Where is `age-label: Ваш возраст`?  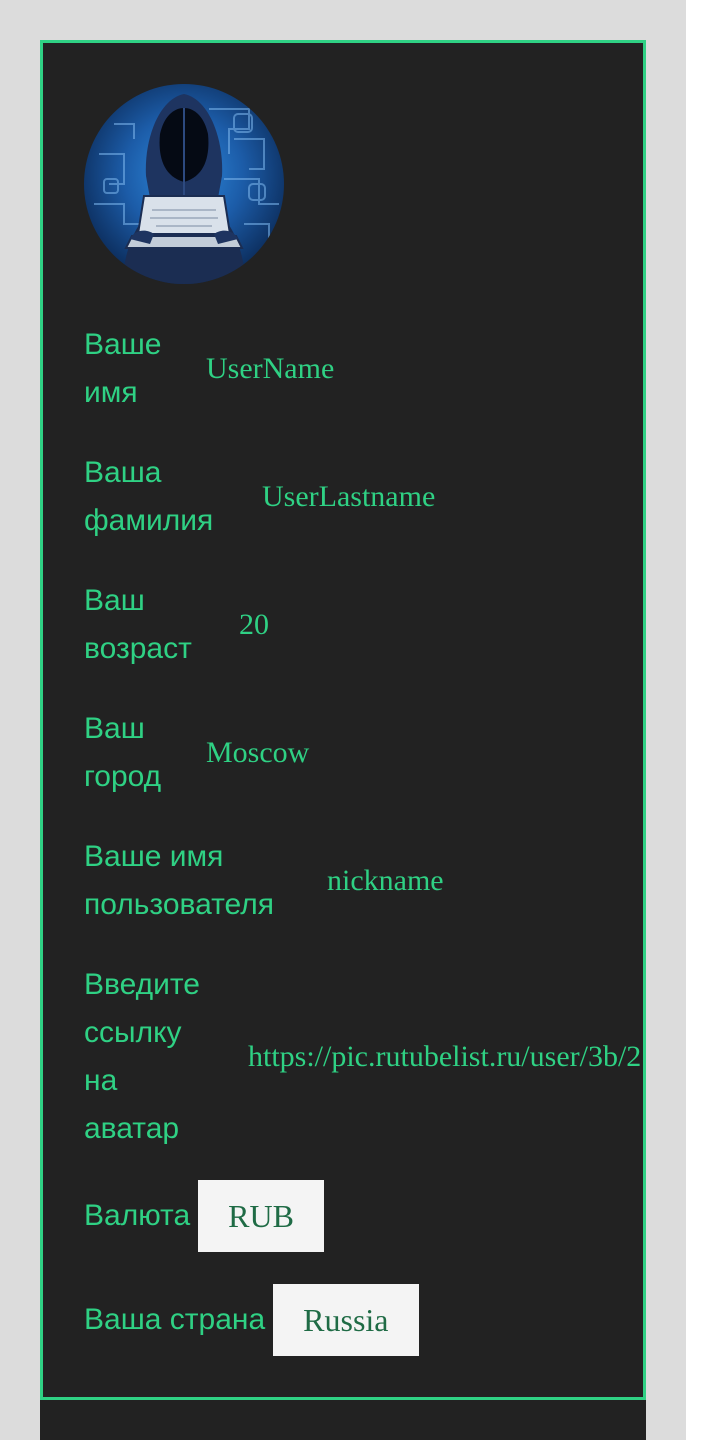 age-label: Ваш возраст is located at coordinates (138, 624).